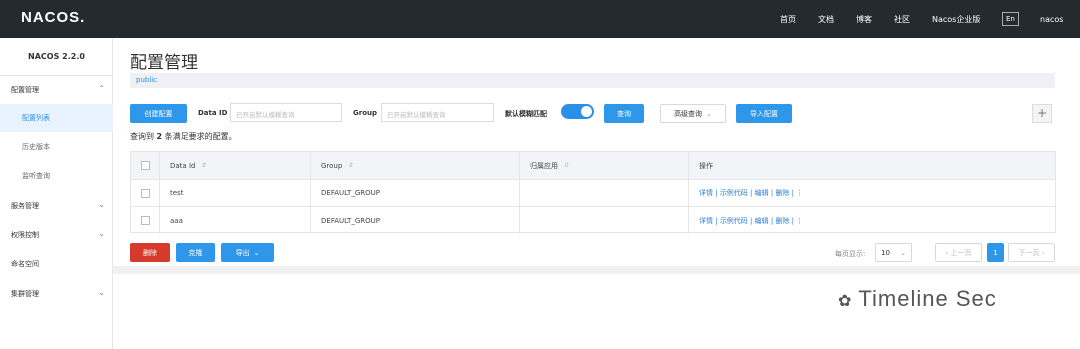 The height and width of the screenshot is (349, 1080). I want to click on page-title: 配置管理, so click(164, 63).